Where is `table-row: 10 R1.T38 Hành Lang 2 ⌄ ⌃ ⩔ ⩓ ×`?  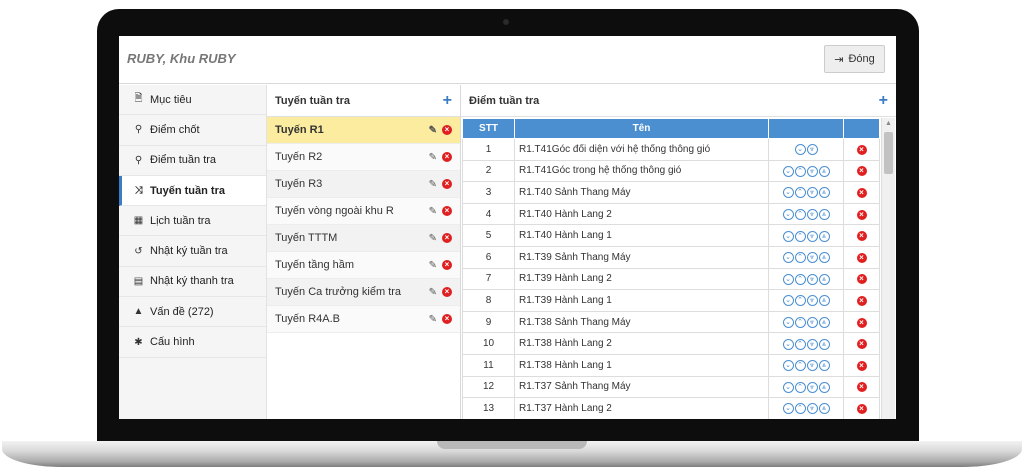 table-row: 10 R1.T38 Hành Lang 2 ⌄ ⌃ ⩔ ⩓ × is located at coordinates (671, 343).